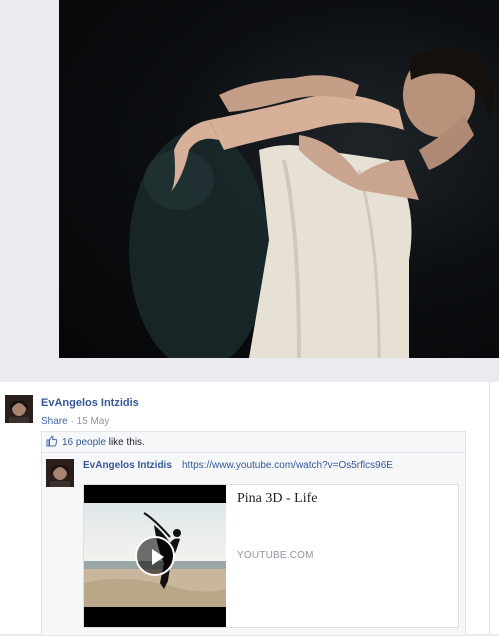 The width and height of the screenshot is (499, 636). I want to click on post-date: 15 May, so click(93, 421).